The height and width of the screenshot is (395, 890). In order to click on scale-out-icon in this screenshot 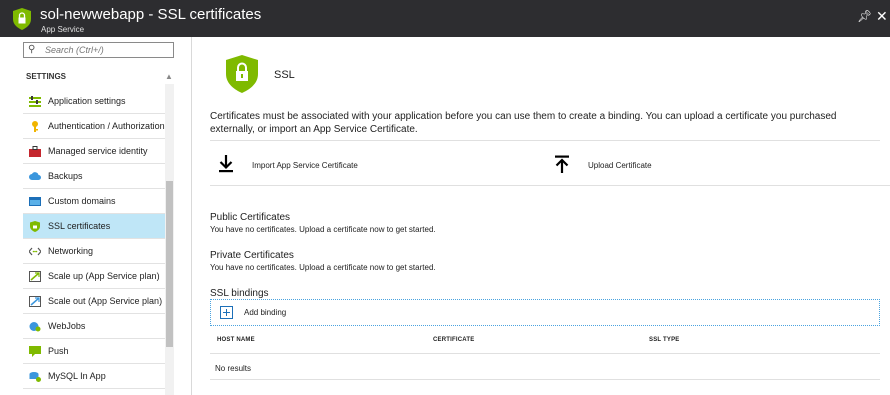, I will do `click(35, 301)`.